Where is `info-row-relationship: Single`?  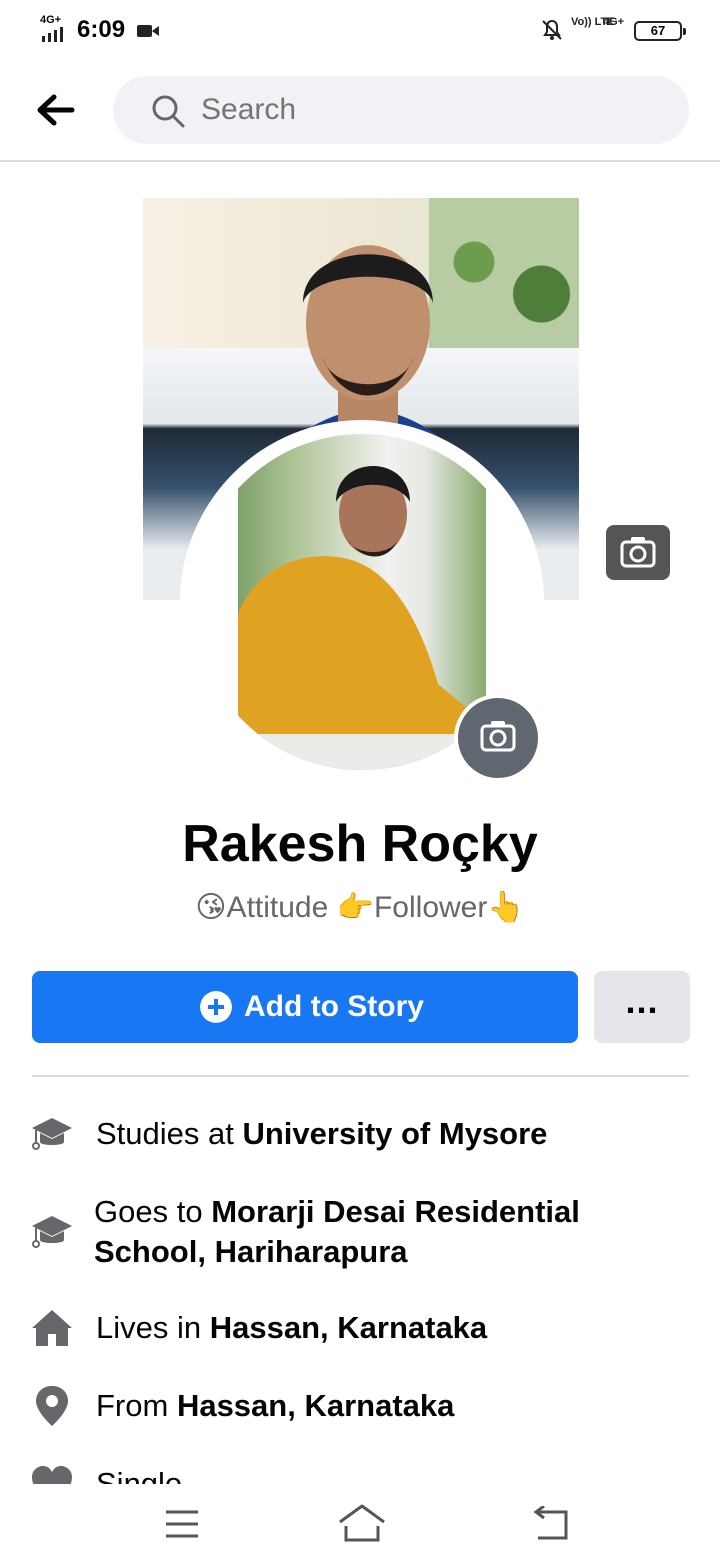 info-row-relationship: Single is located at coordinates (360, 1472).